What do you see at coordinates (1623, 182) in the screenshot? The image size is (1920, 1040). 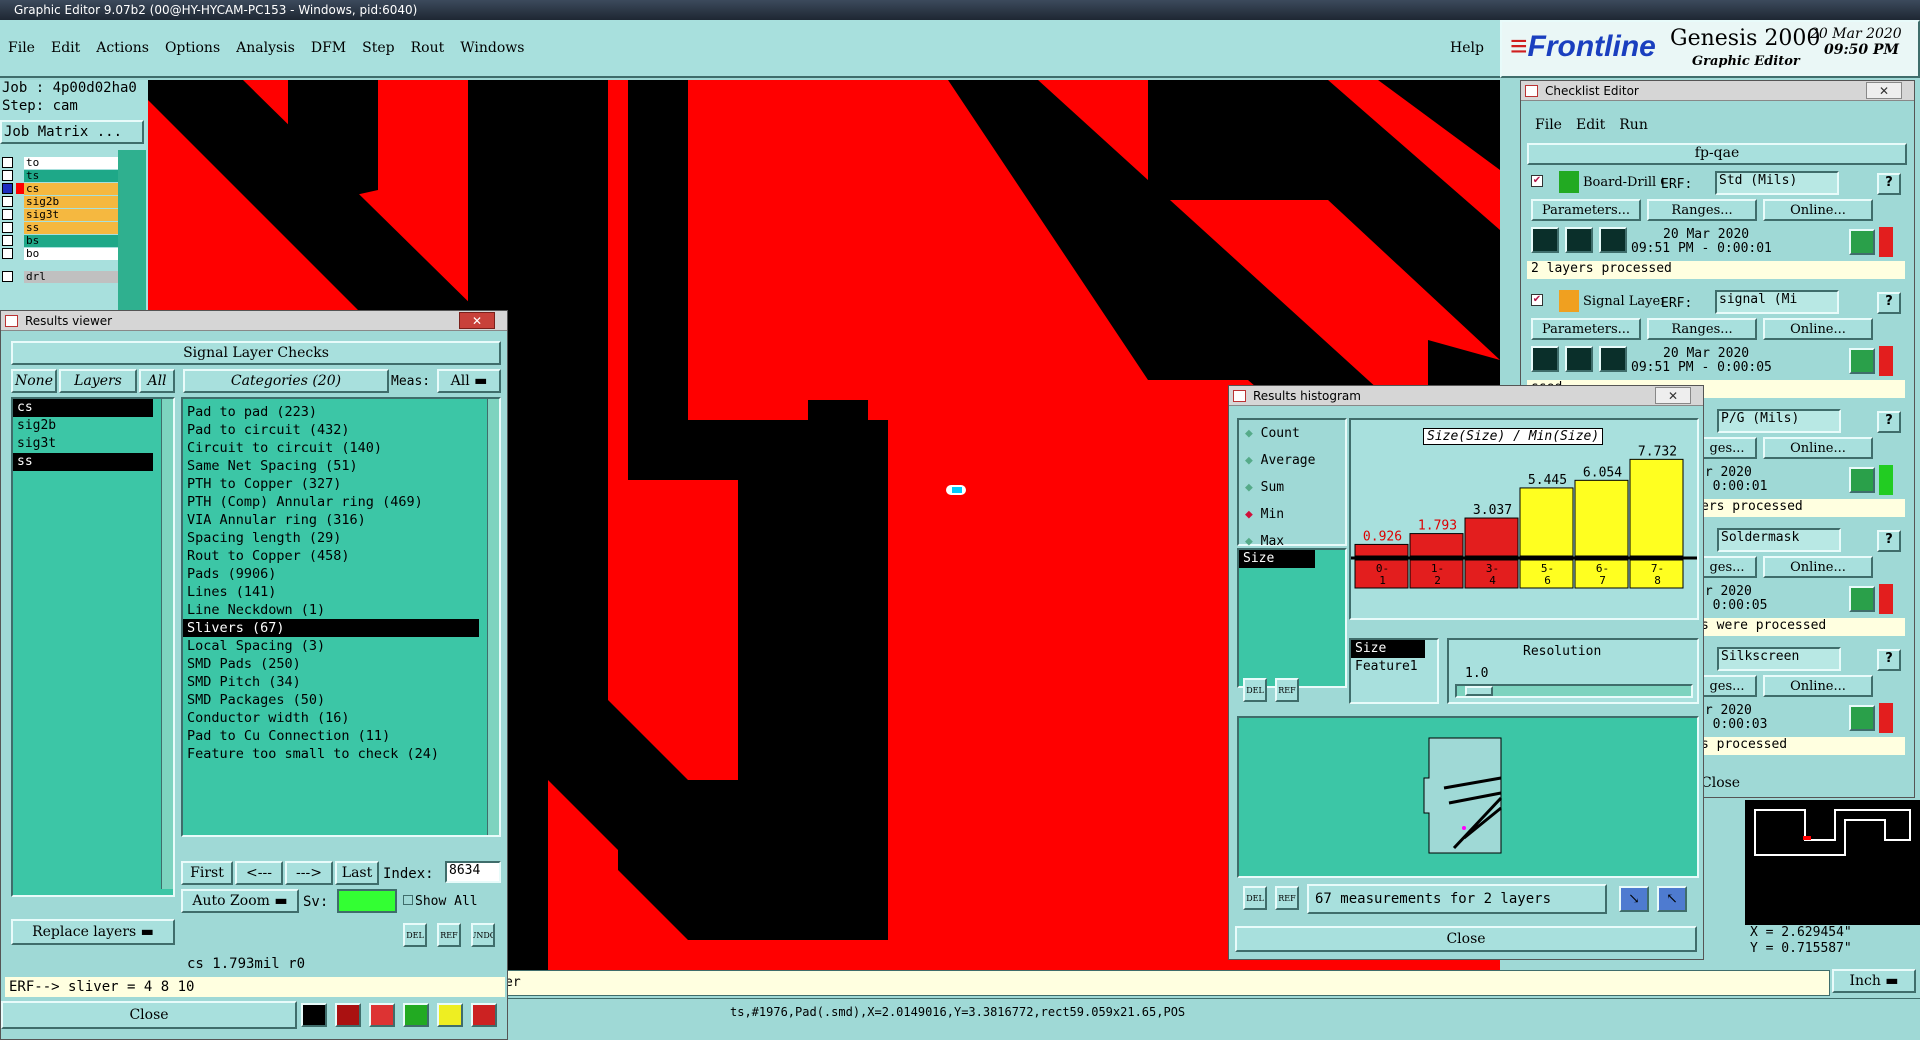 I see `check-name: Board-Drill Che` at bounding box center [1623, 182].